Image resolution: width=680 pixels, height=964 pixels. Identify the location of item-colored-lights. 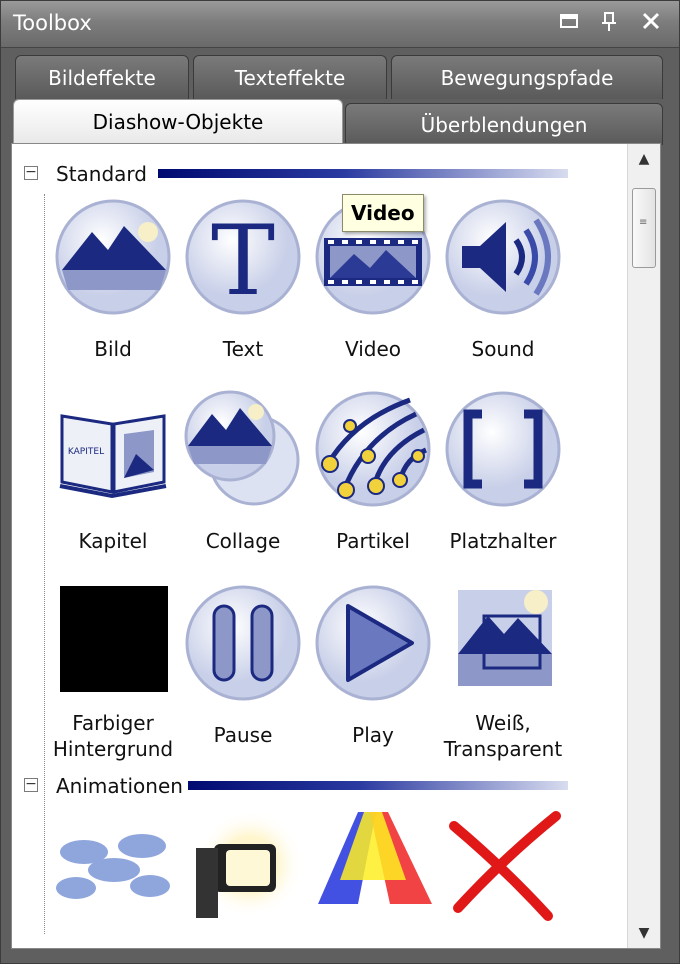
(373, 867).